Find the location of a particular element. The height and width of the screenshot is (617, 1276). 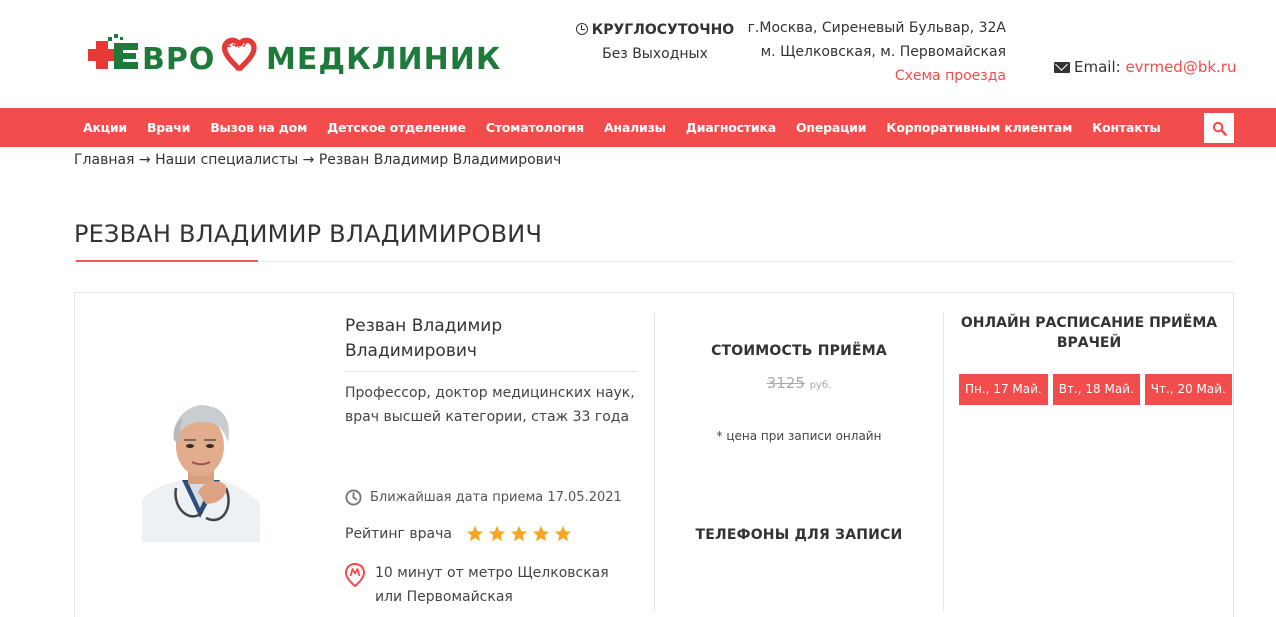

doctor-photo is located at coordinates (201, 471).